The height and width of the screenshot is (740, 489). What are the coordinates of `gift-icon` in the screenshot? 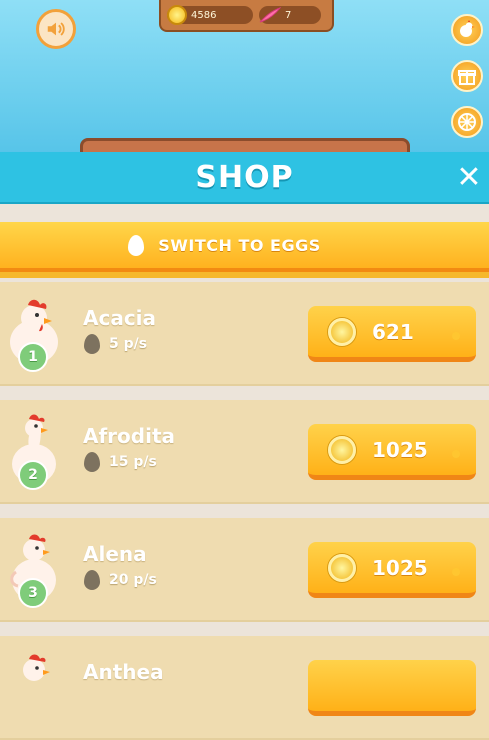 It's located at (467, 77).